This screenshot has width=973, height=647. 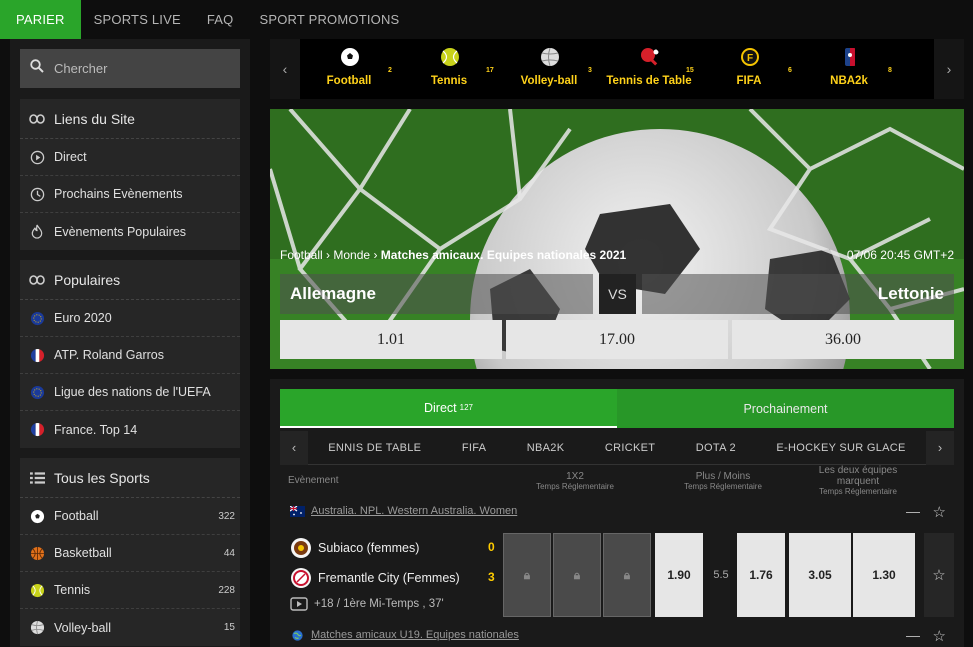 I want to click on breadcrumb-region: Monde, so click(x=351, y=255).